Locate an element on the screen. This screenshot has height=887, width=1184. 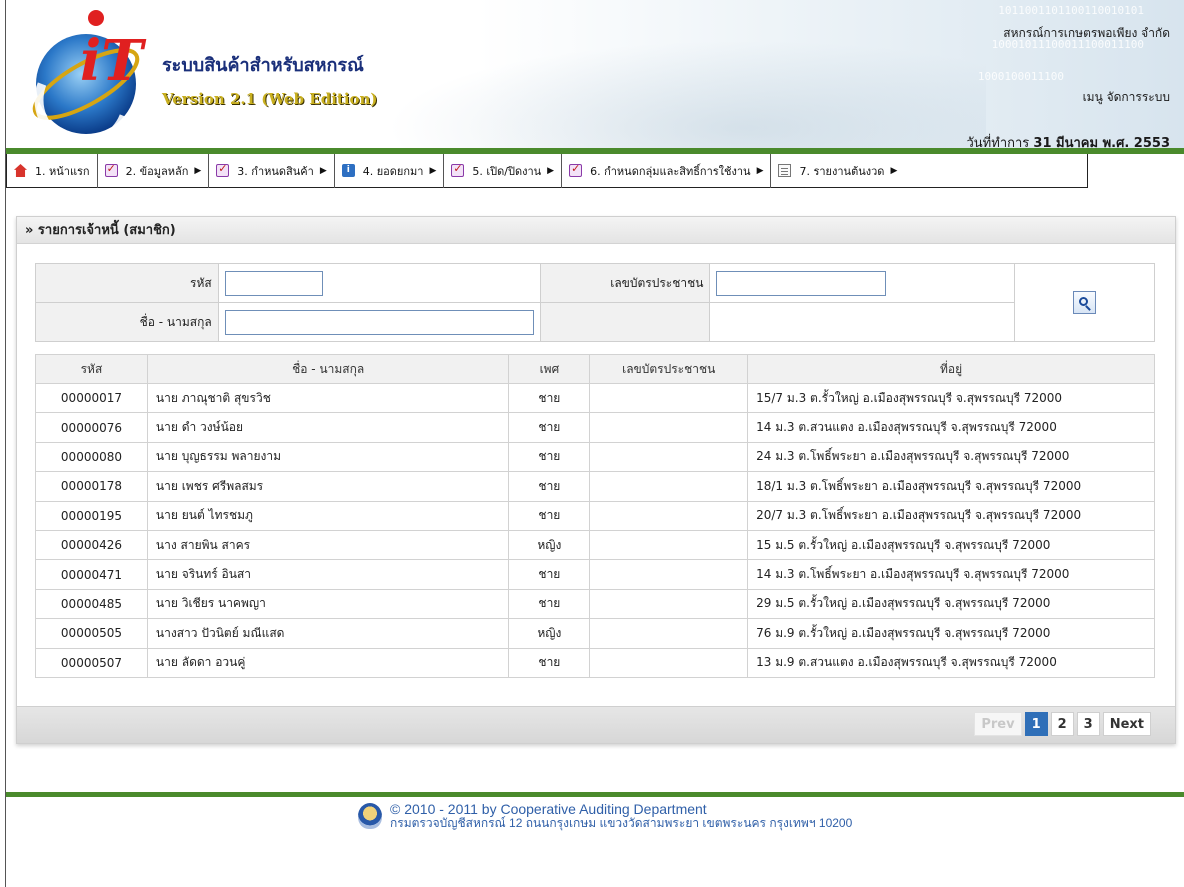
menu-item-groups-permissions: 6. กำหนดกลุ่มและสิทธิ์การใช้งาน ▶ is located at coordinates (667, 170).